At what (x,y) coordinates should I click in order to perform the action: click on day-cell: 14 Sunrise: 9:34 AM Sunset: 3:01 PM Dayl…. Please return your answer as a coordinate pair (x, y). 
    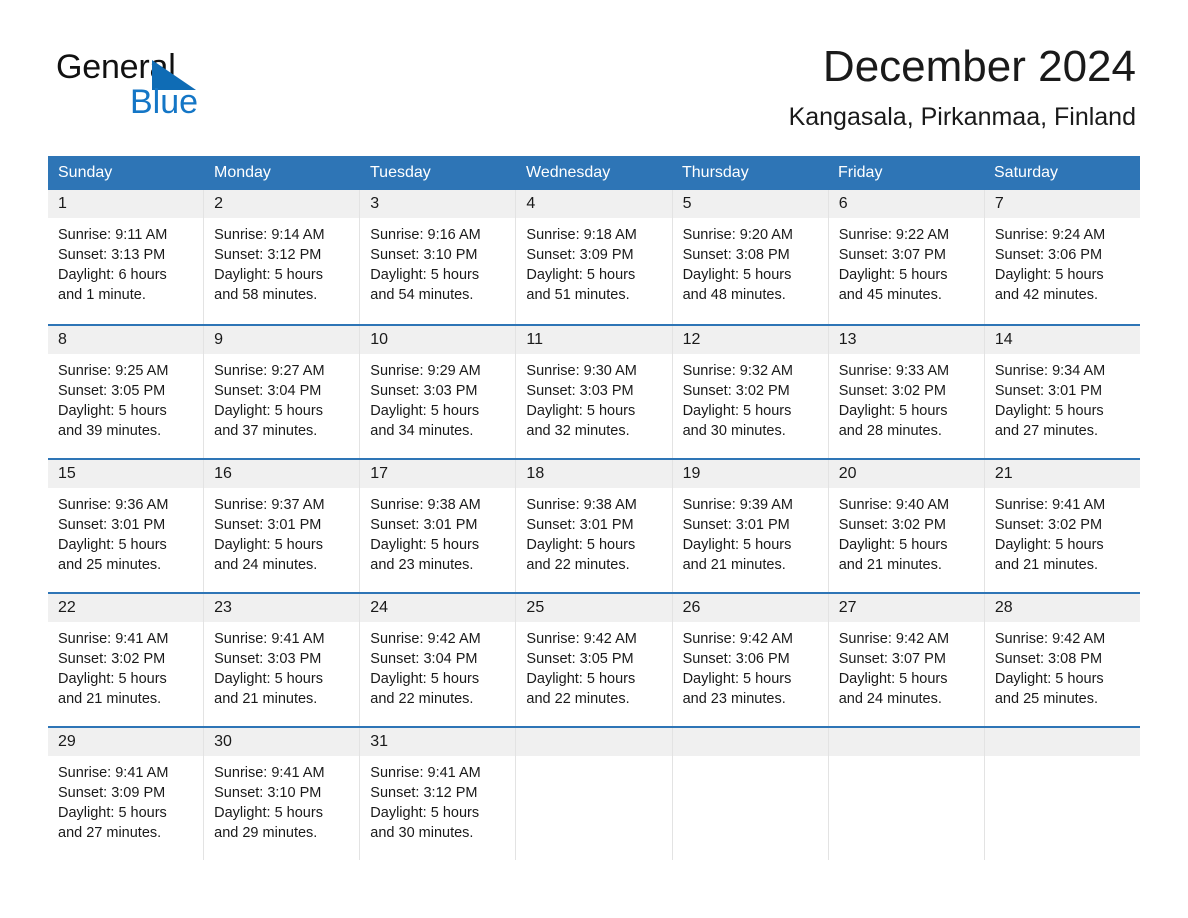
    Looking at the image, I should click on (1062, 392).